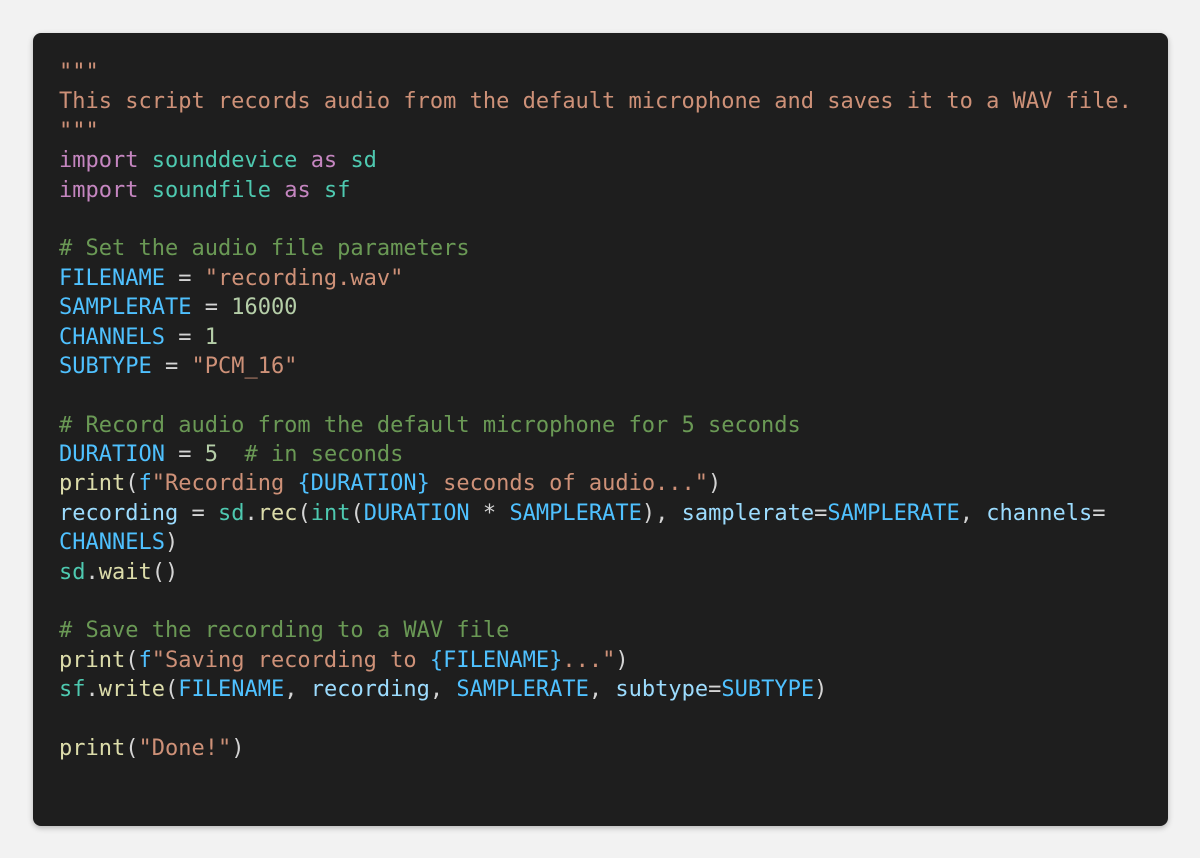  What do you see at coordinates (569, 484) in the screenshot?
I see `code-token: seconds of audio..."` at bounding box center [569, 484].